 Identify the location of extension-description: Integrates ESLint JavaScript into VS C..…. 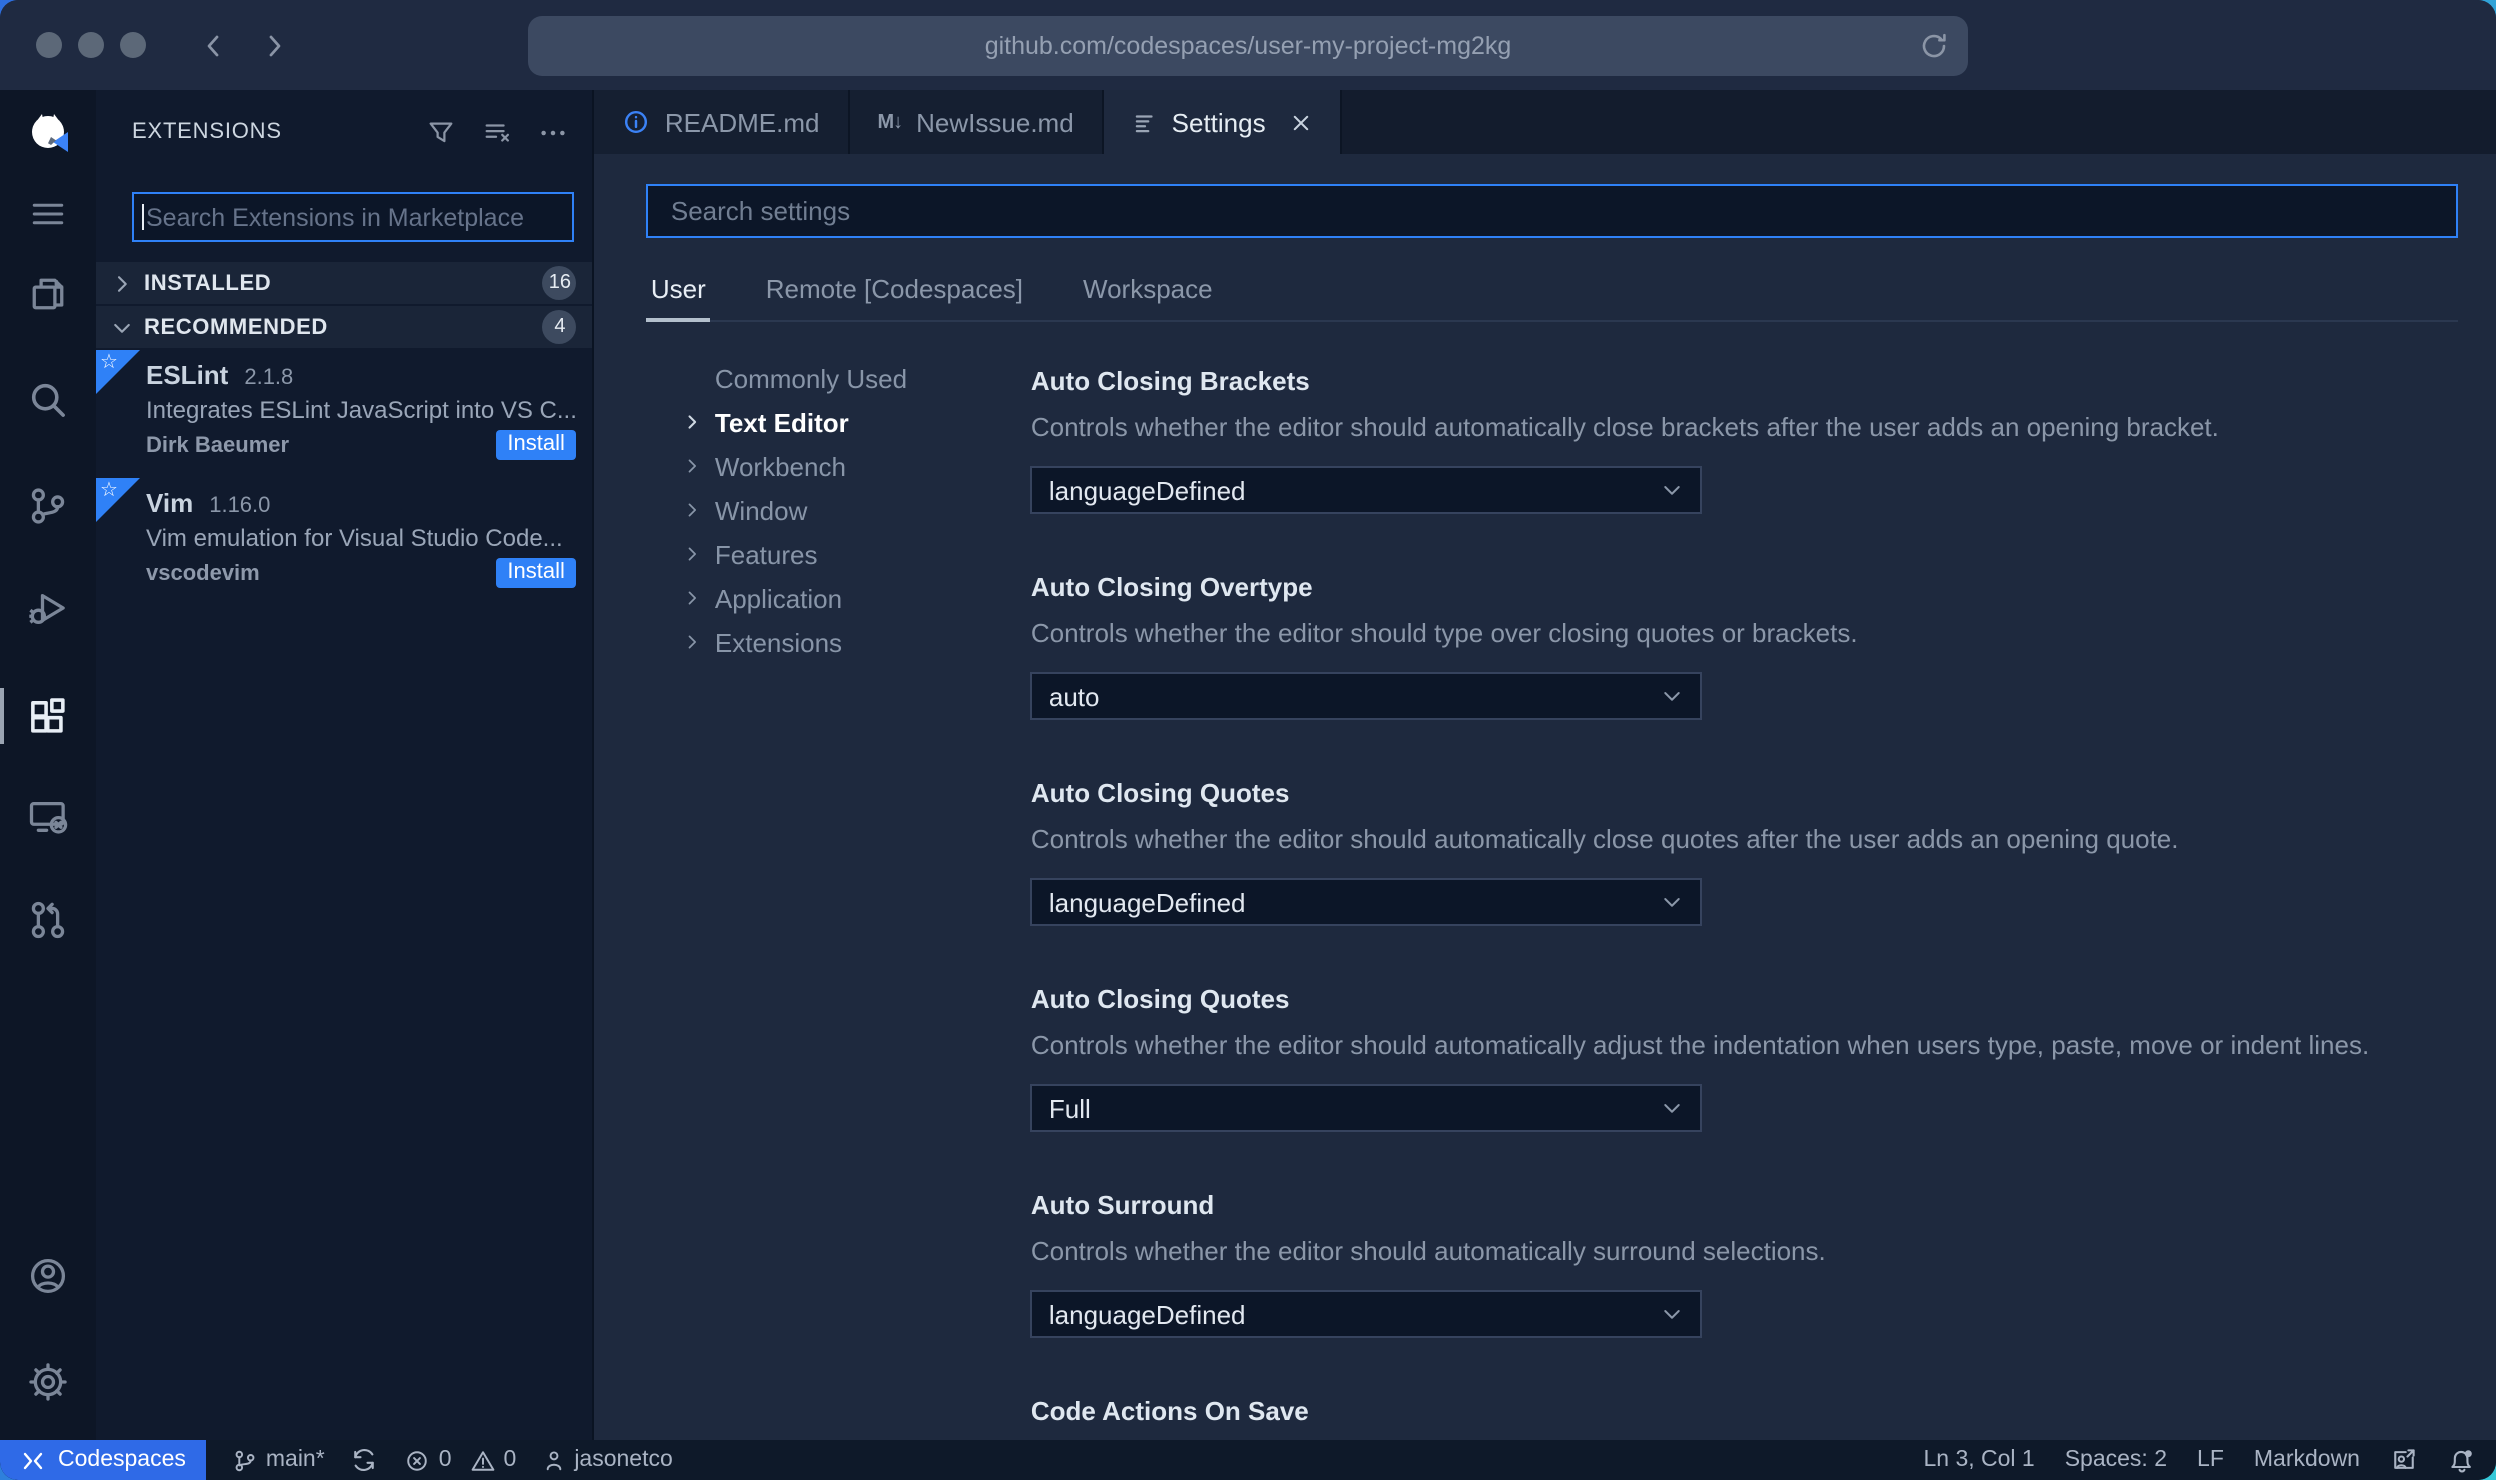
(361, 410).